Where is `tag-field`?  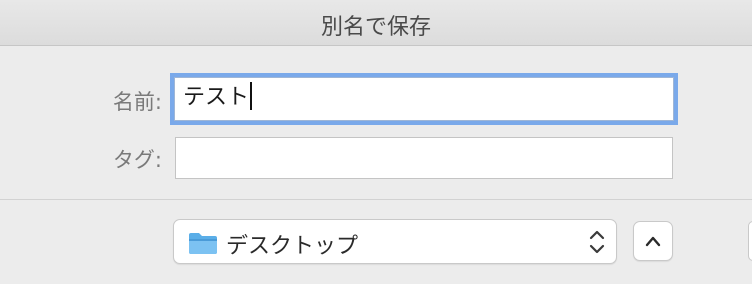 tag-field is located at coordinates (424, 158).